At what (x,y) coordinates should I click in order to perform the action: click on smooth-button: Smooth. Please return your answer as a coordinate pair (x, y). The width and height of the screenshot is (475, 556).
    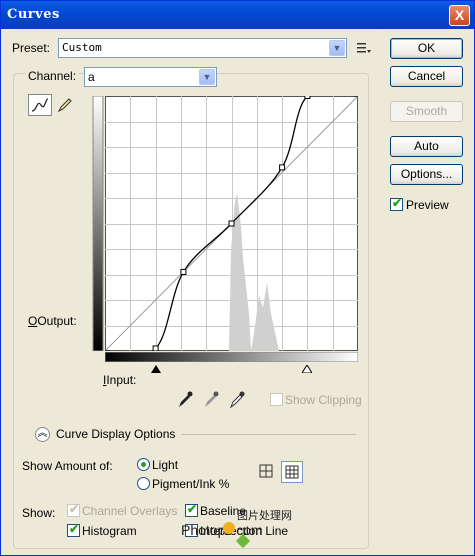
    Looking at the image, I should click on (426, 111).